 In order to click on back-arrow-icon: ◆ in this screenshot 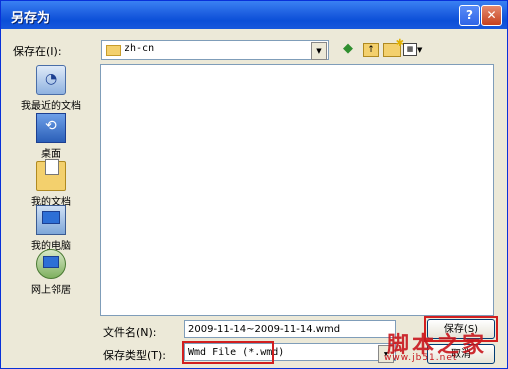, I will do `click(348, 49)`.